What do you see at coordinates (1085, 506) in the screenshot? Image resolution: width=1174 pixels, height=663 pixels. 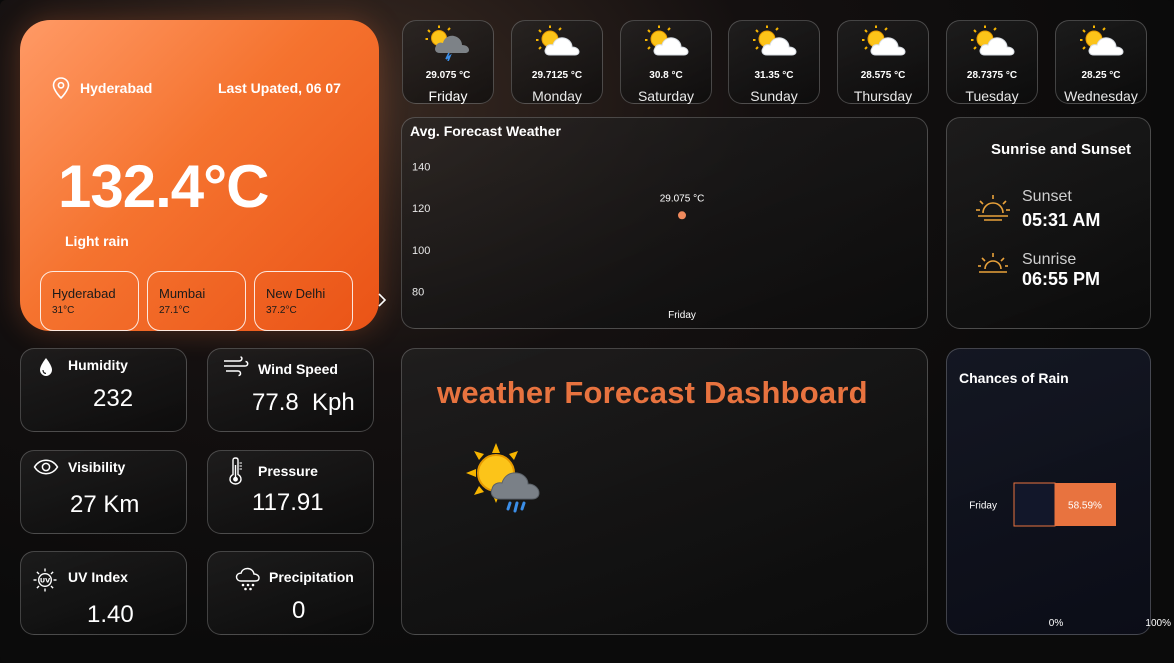 I see `bar-label: 58.59%` at bounding box center [1085, 506].